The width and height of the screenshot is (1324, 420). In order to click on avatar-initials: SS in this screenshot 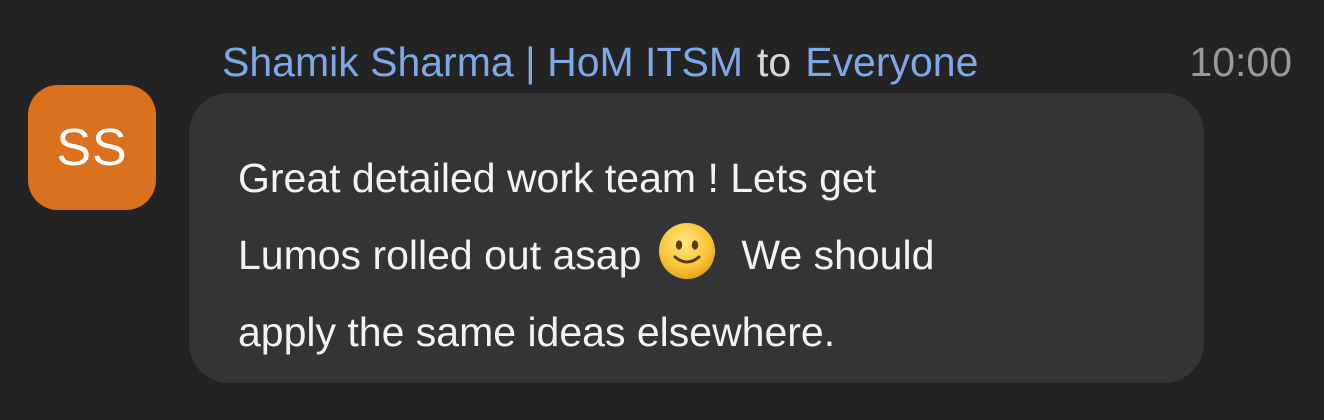, I will do `click(92, 147)`.